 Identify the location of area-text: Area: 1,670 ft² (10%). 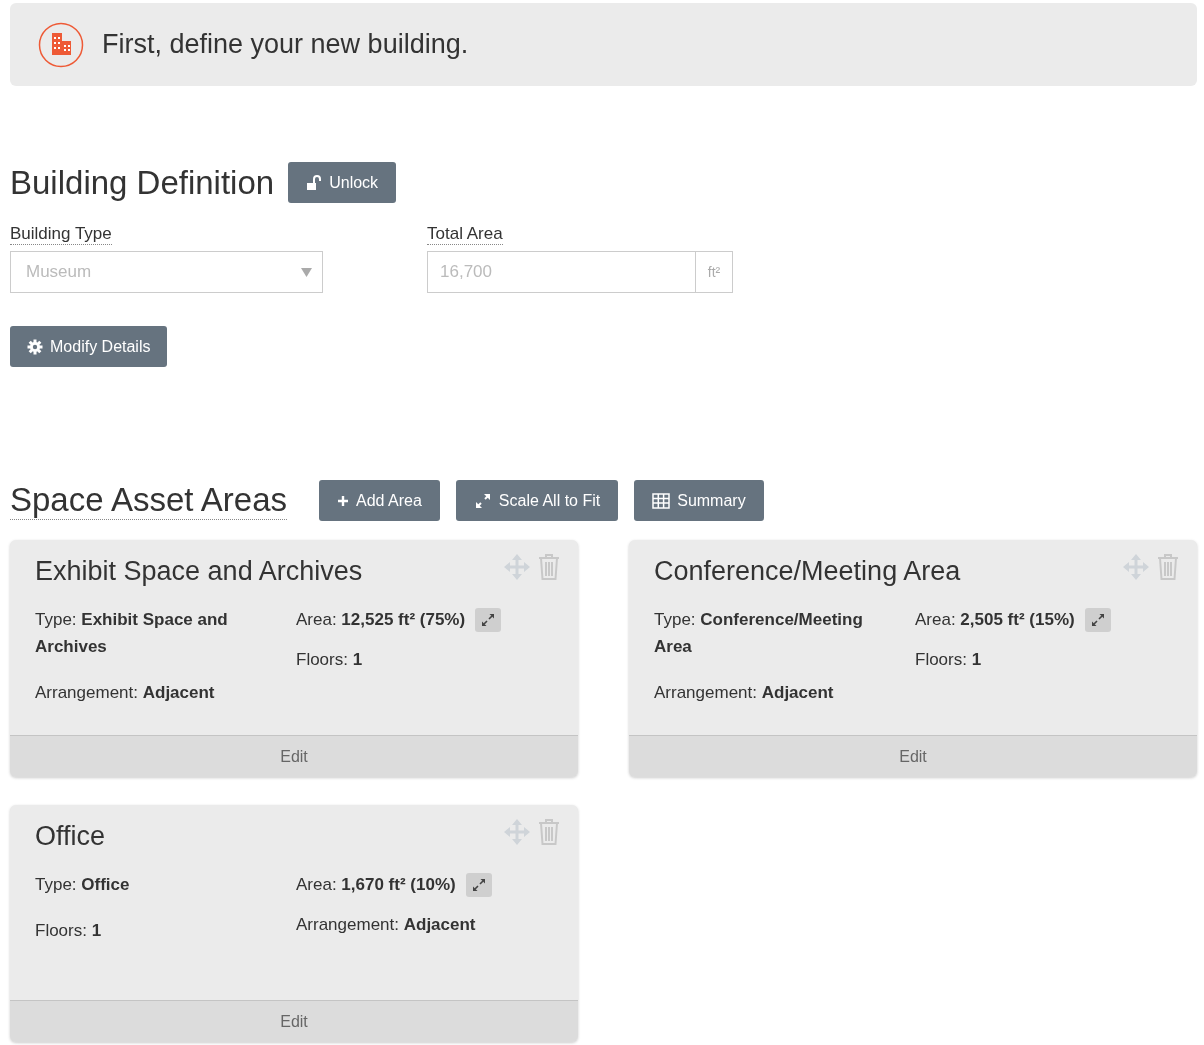
(376, 885).